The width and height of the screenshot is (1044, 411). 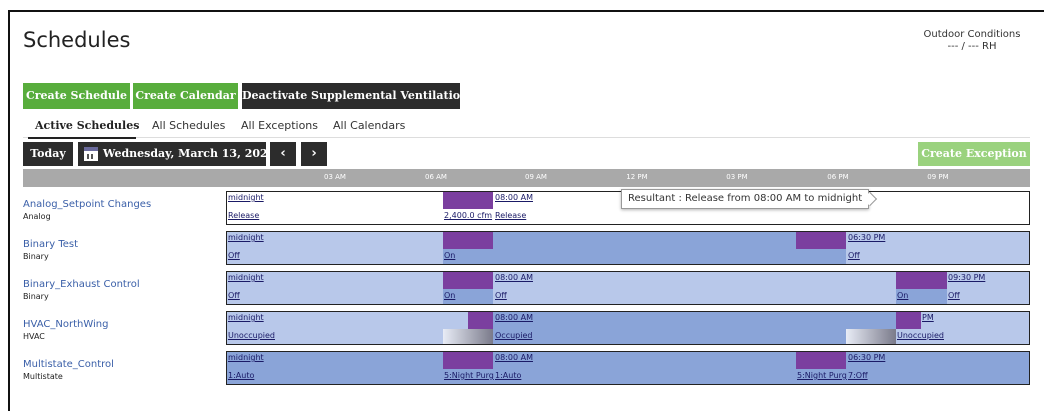 I want to click on schedule-name-link: Binary_Exhaust Control, so click(x=81, y=284).